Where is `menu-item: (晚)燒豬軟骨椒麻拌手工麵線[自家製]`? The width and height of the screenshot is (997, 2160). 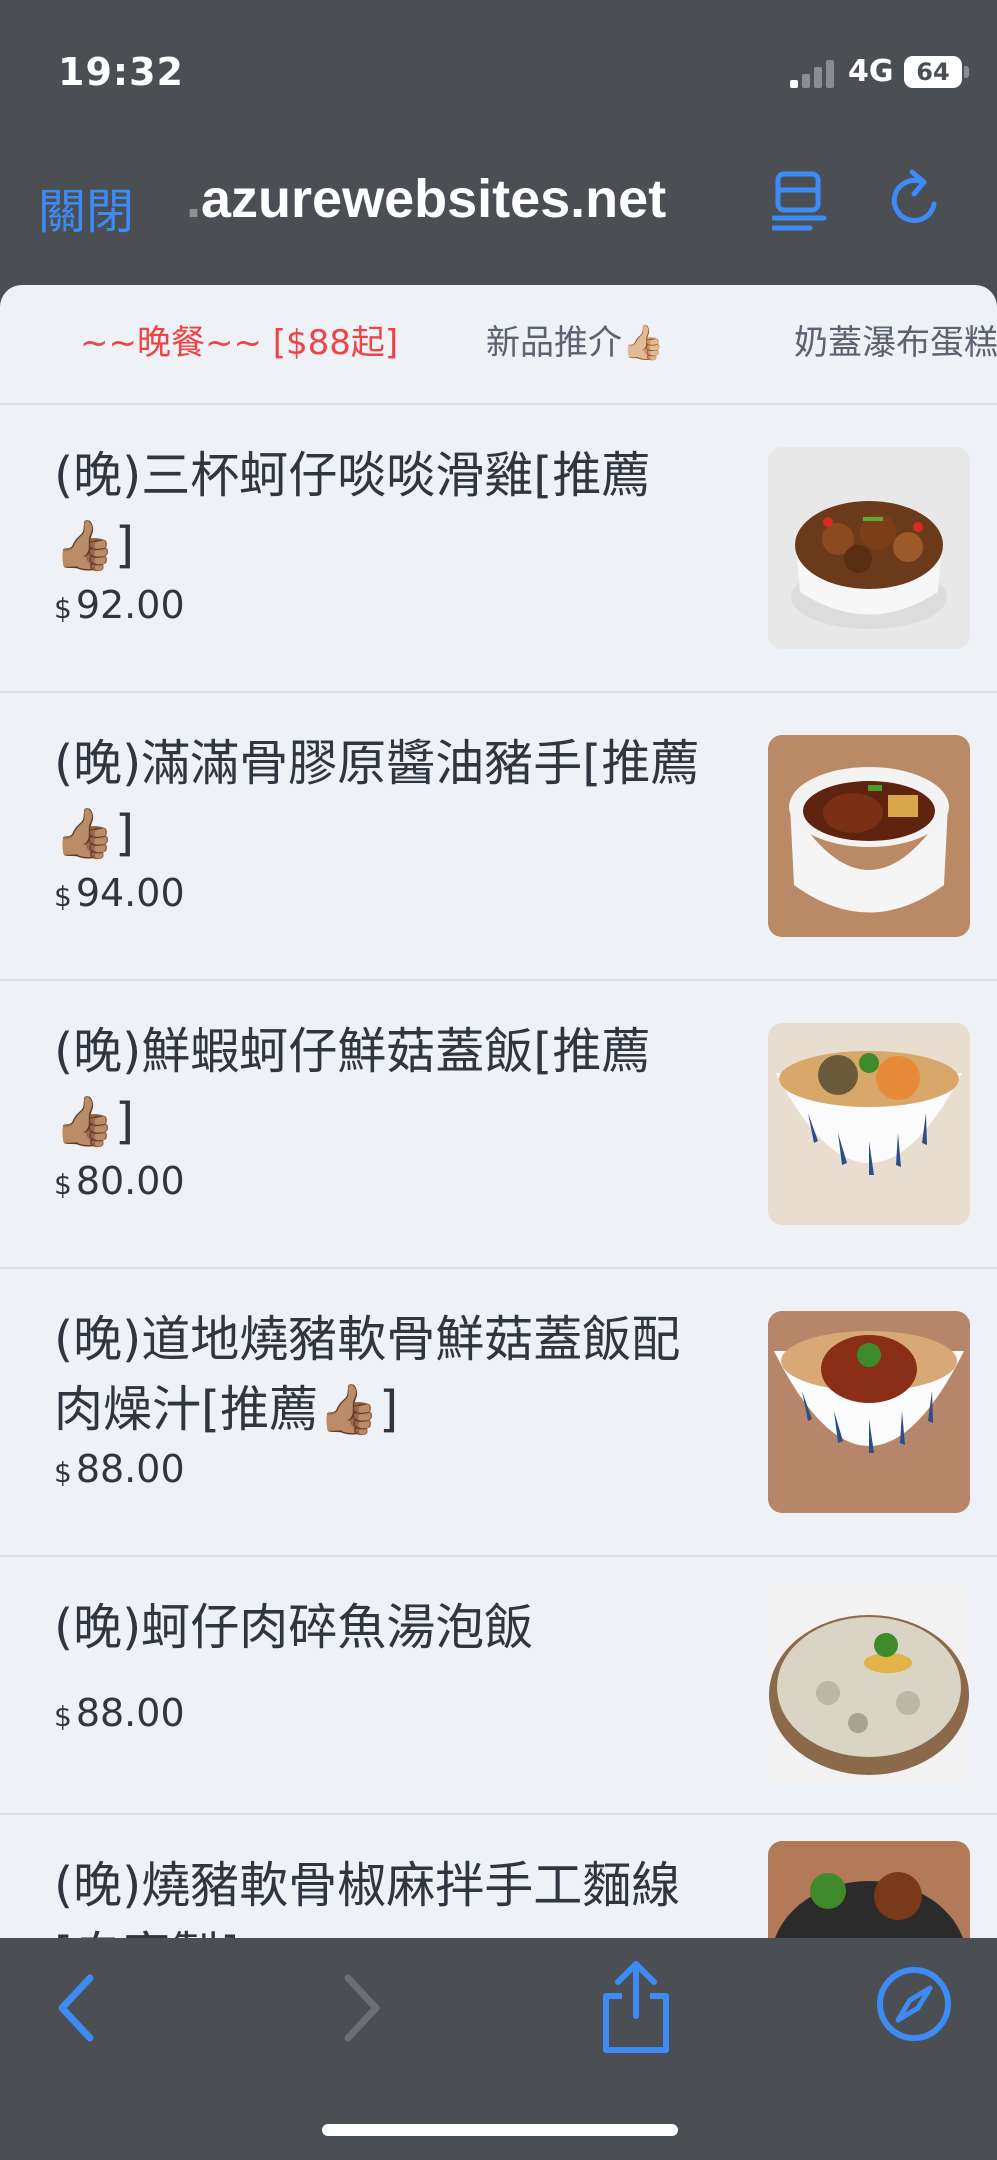
menu-item: (晚)燒豬軟骨椒麻拌手工麵線[自家製] is located at coordinates (498, 1876).